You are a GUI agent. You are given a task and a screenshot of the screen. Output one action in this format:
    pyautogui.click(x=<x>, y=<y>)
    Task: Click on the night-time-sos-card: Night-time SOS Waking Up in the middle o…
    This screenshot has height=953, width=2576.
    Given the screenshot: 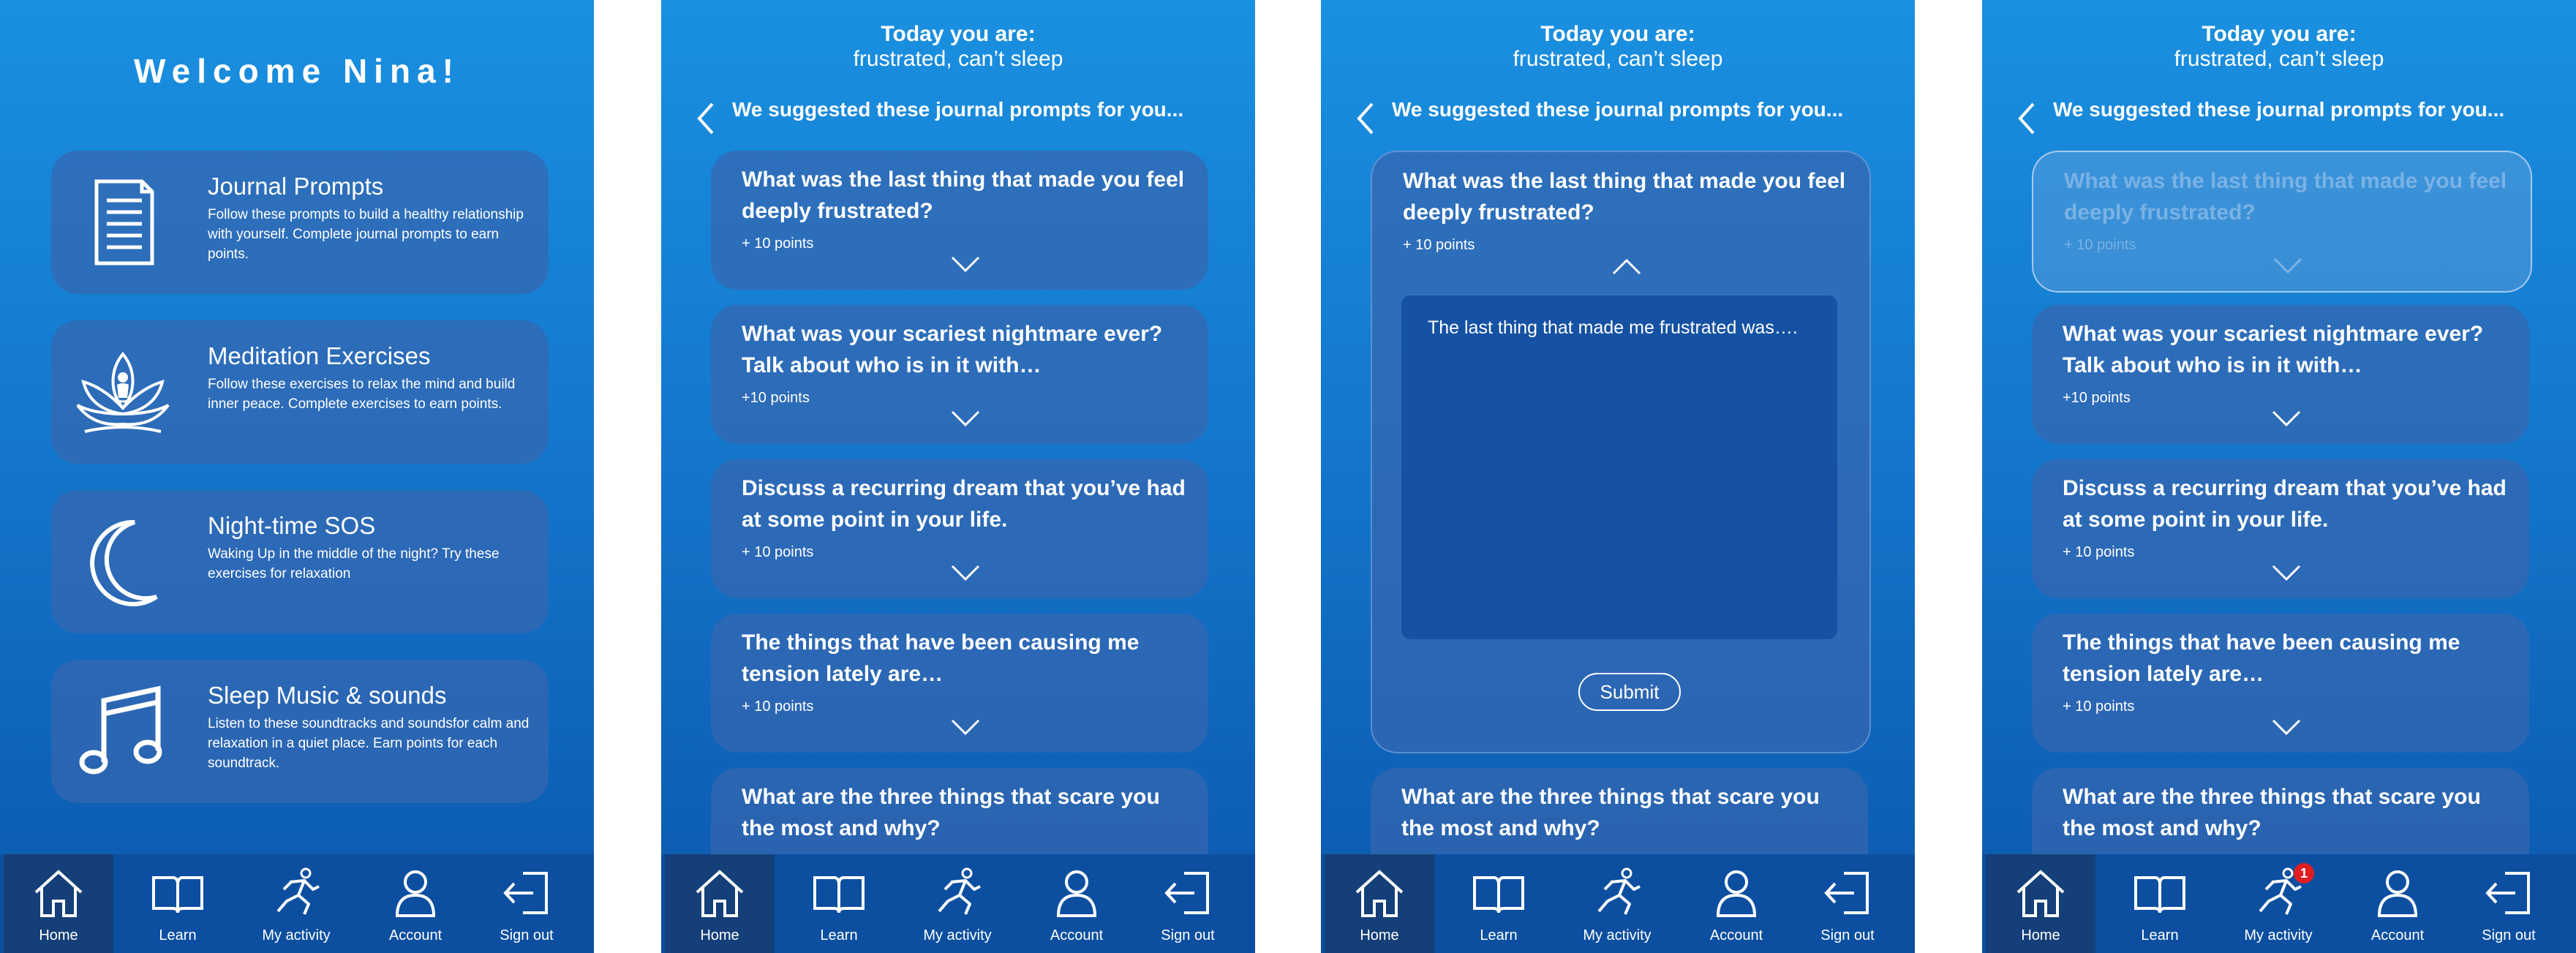 What is the action you would take?
    pyautogui.click(x=300, y=561)
    